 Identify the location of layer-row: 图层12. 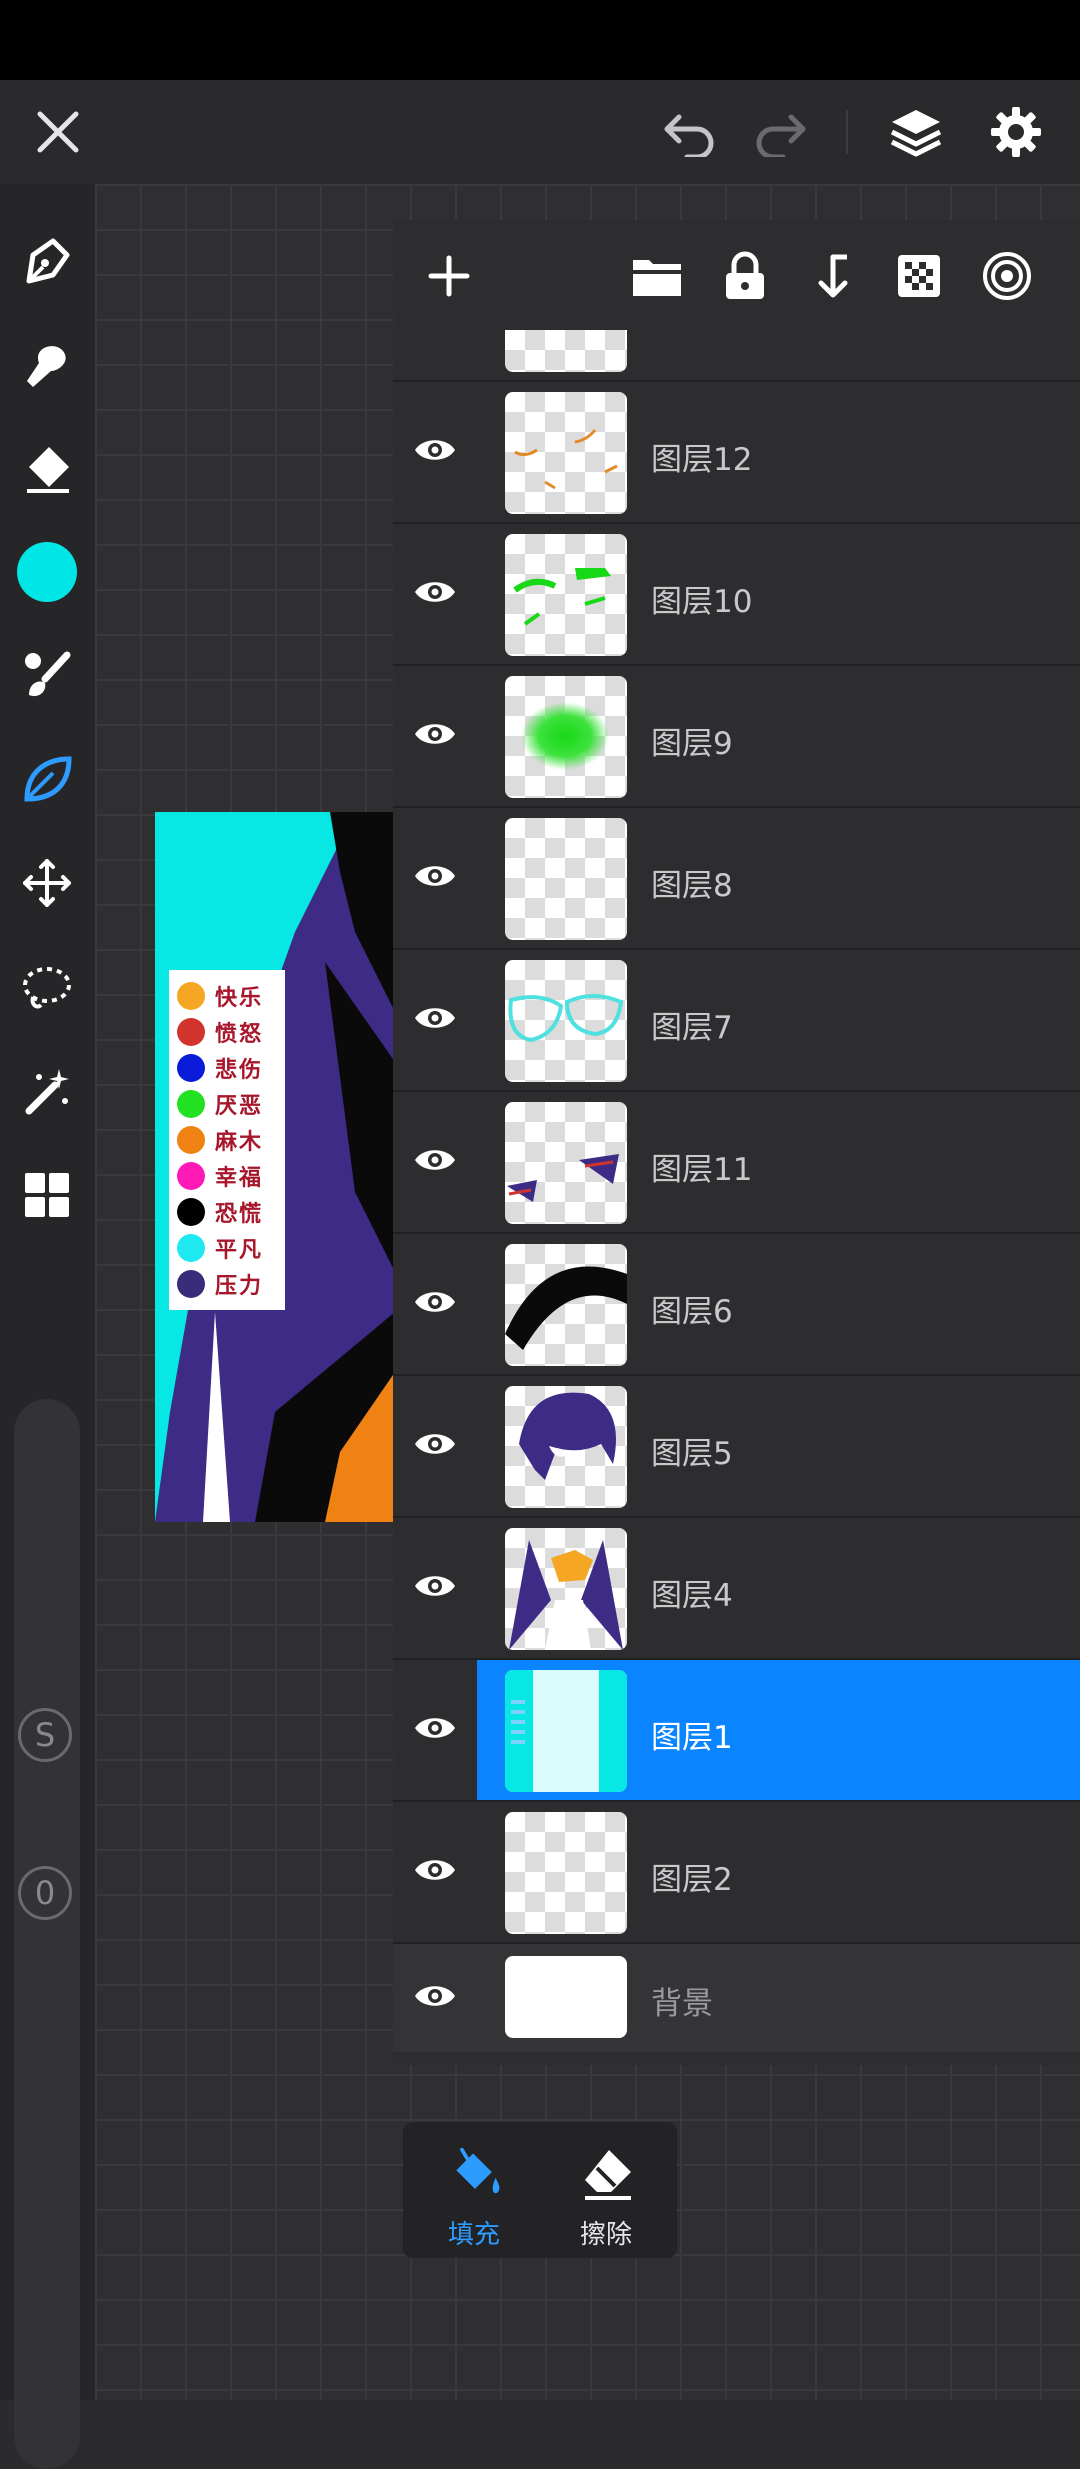
(736, 453).